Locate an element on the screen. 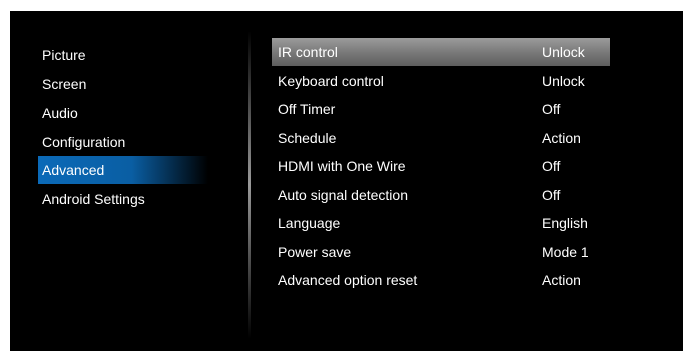 This screenshot has height=362, width=694. menu-item-label: Picture is located at coordinates (64, 55).